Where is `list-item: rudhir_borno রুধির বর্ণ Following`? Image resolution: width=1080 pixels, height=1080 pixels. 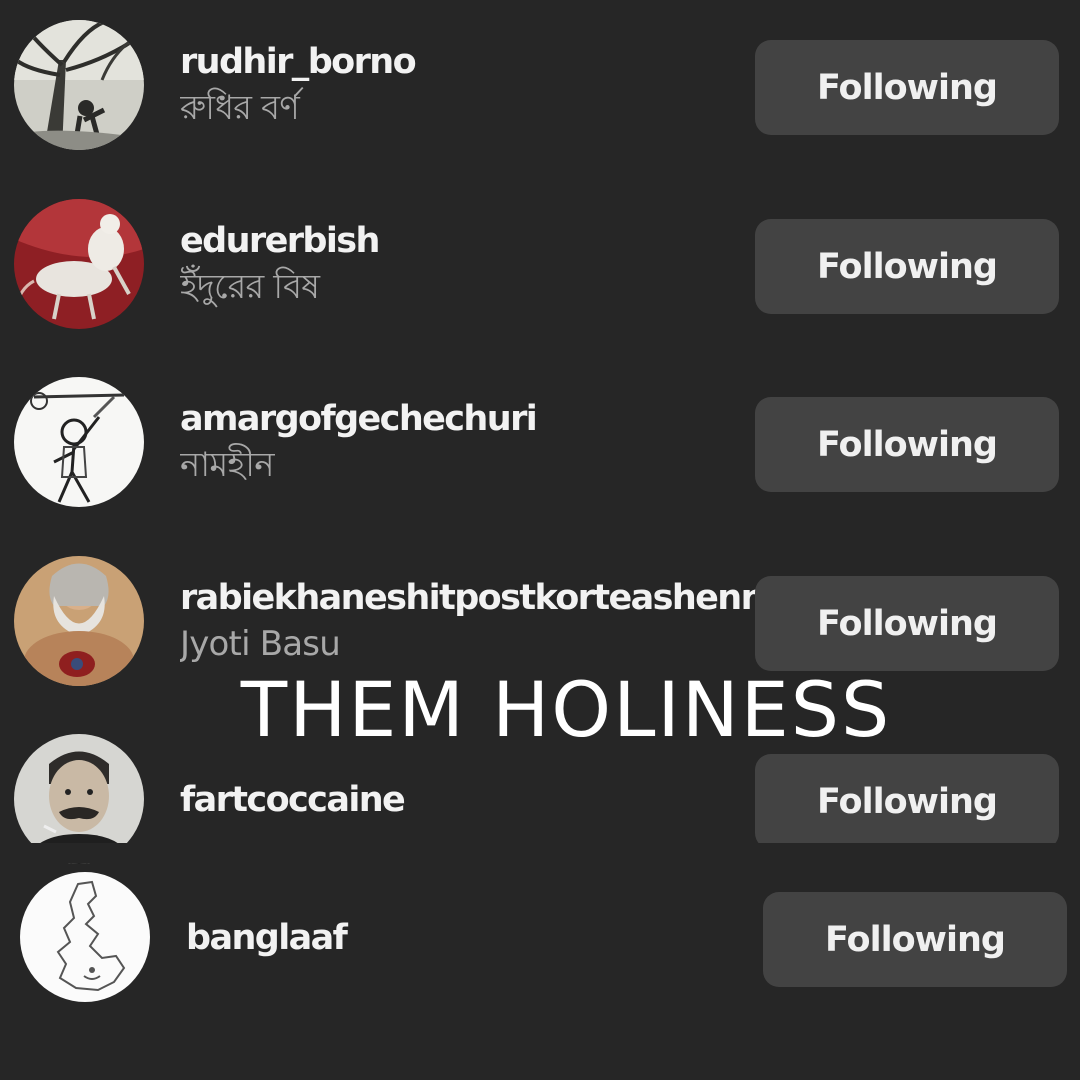 list-item: rudhir_borno রুধির বর্ণ Following is located at coordinates (540, 86).